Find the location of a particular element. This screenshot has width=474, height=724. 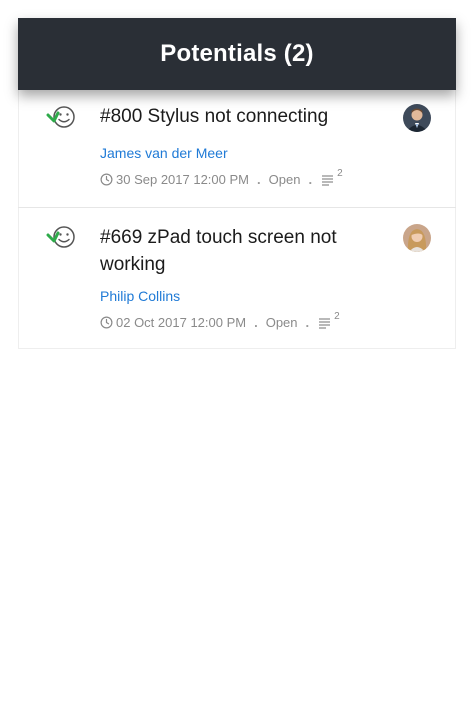

potential-datetime: 30 Sep 2017 12:00 PM is located at coordinates (182, 179).